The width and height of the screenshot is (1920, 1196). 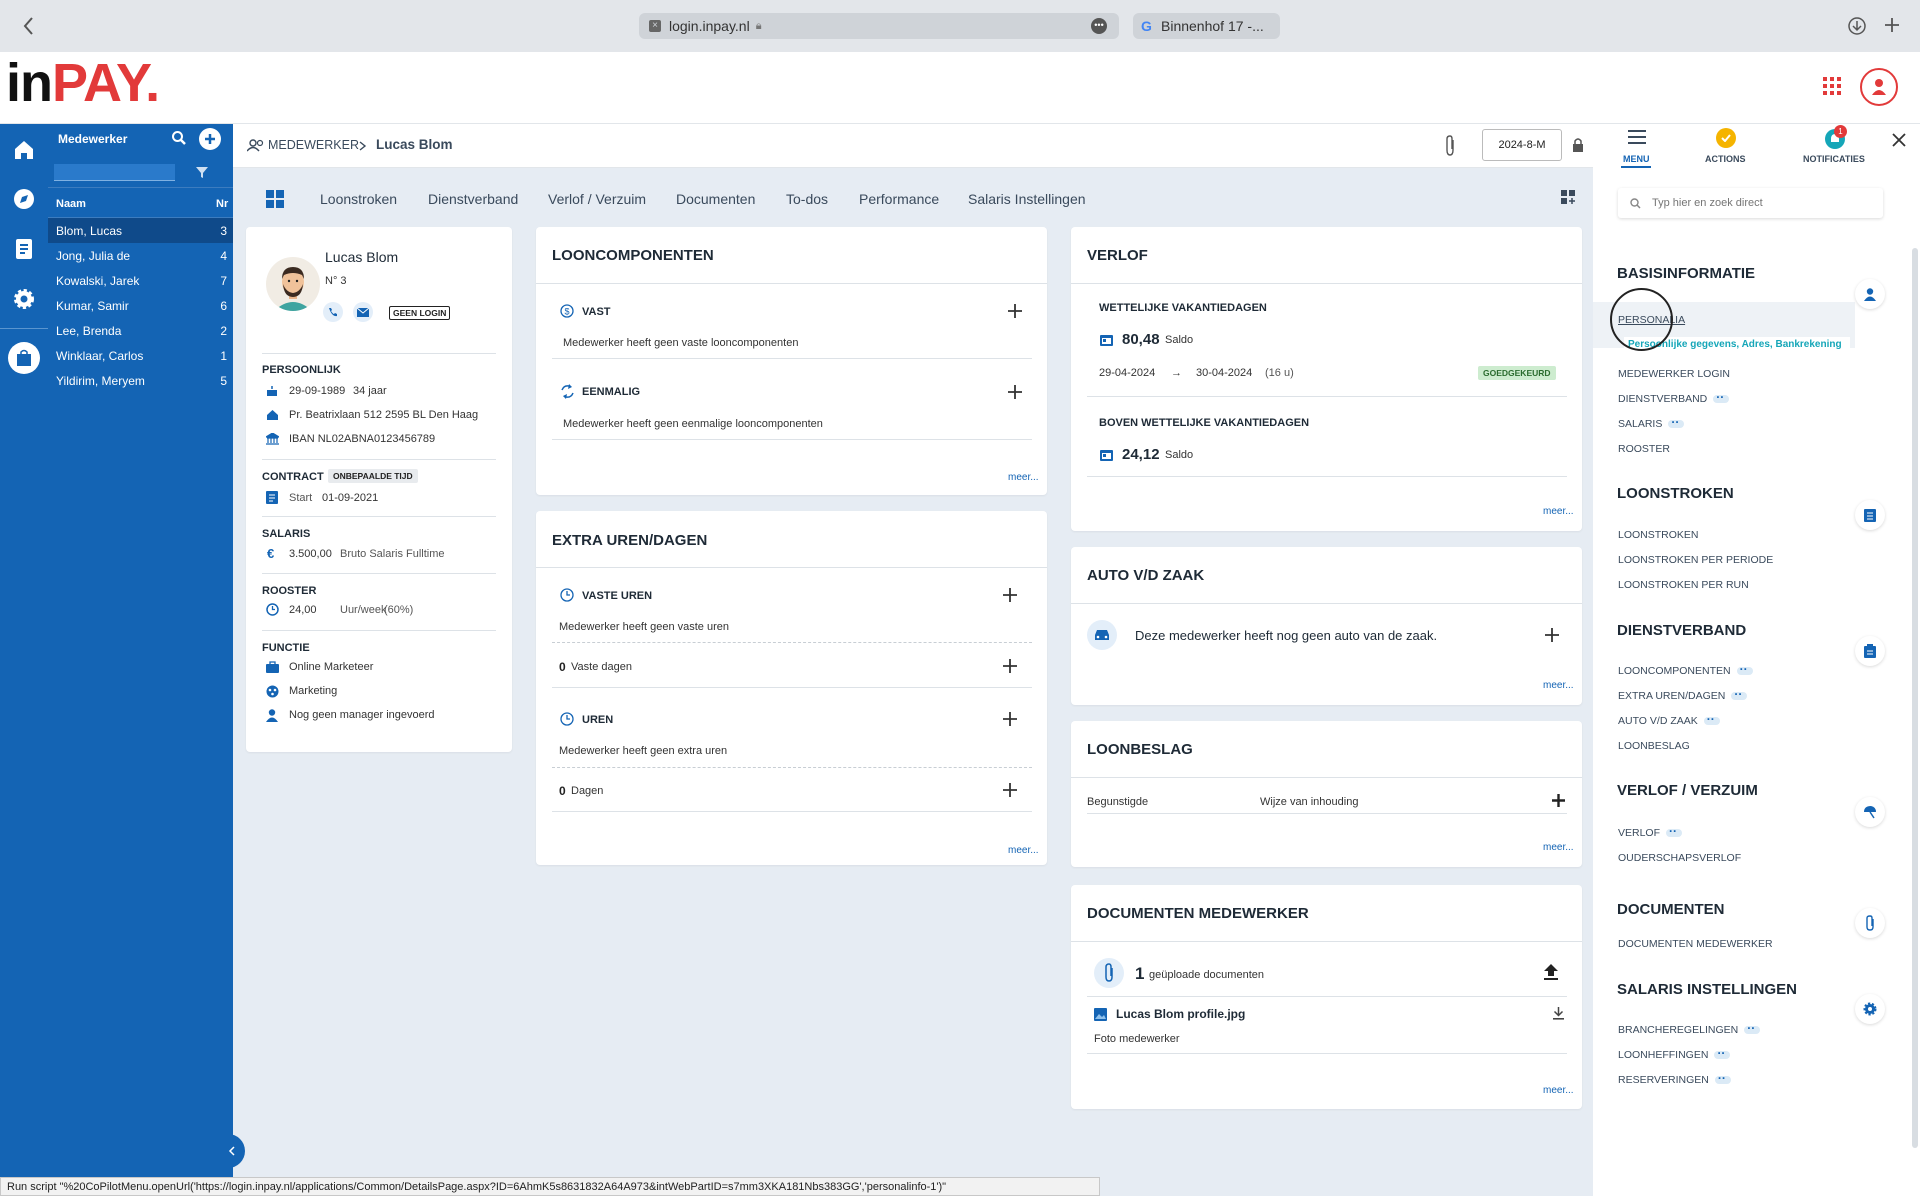 I want to click on menu-item-dienstverband: DIENSTVERBAND, so click(x=1674, y=397).